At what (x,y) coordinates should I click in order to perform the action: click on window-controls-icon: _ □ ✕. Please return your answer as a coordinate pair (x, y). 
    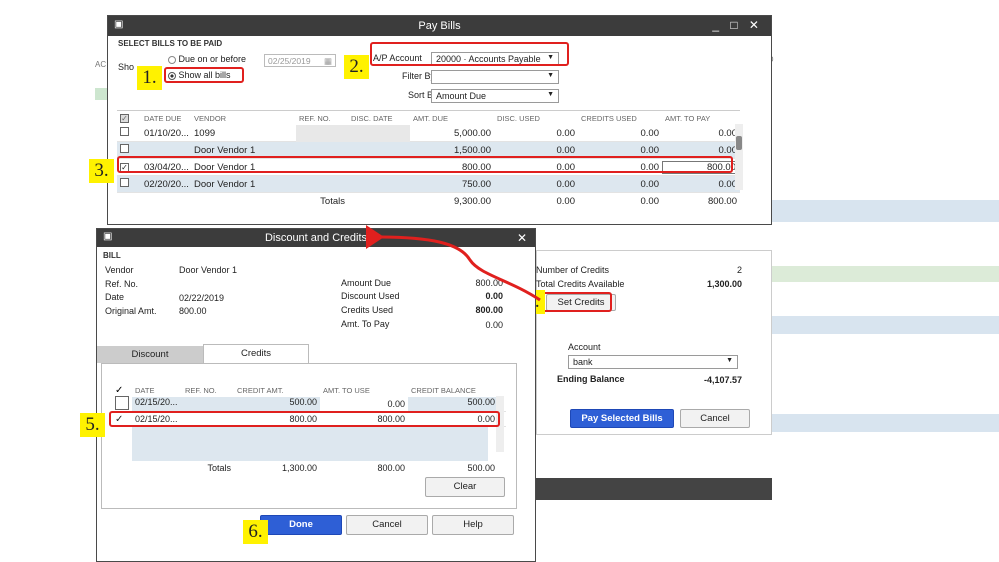
    Looking at the image, I should click on (737, 25).